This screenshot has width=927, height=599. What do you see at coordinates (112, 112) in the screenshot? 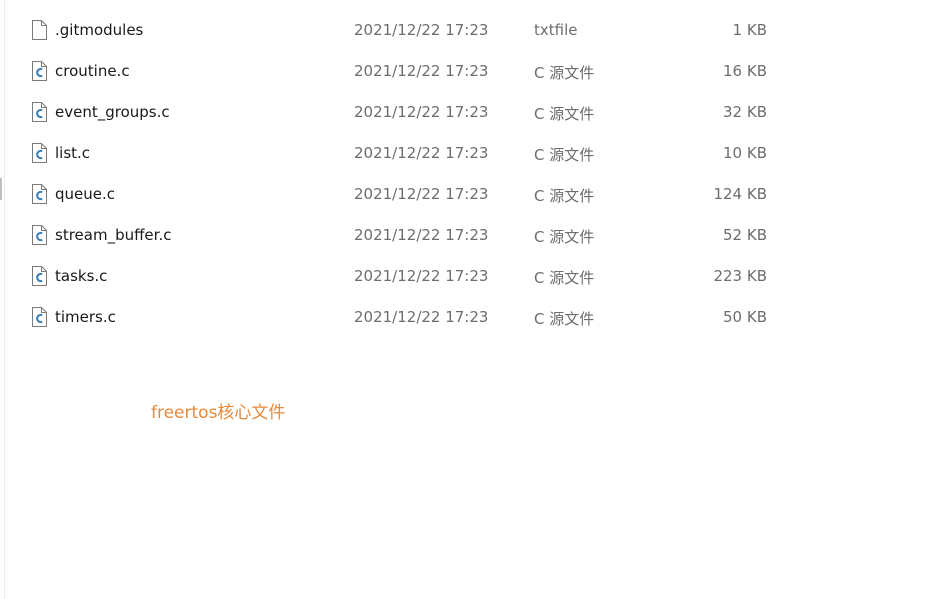
I see `file-name: event_groups.c` at bounding box center [112, 112].